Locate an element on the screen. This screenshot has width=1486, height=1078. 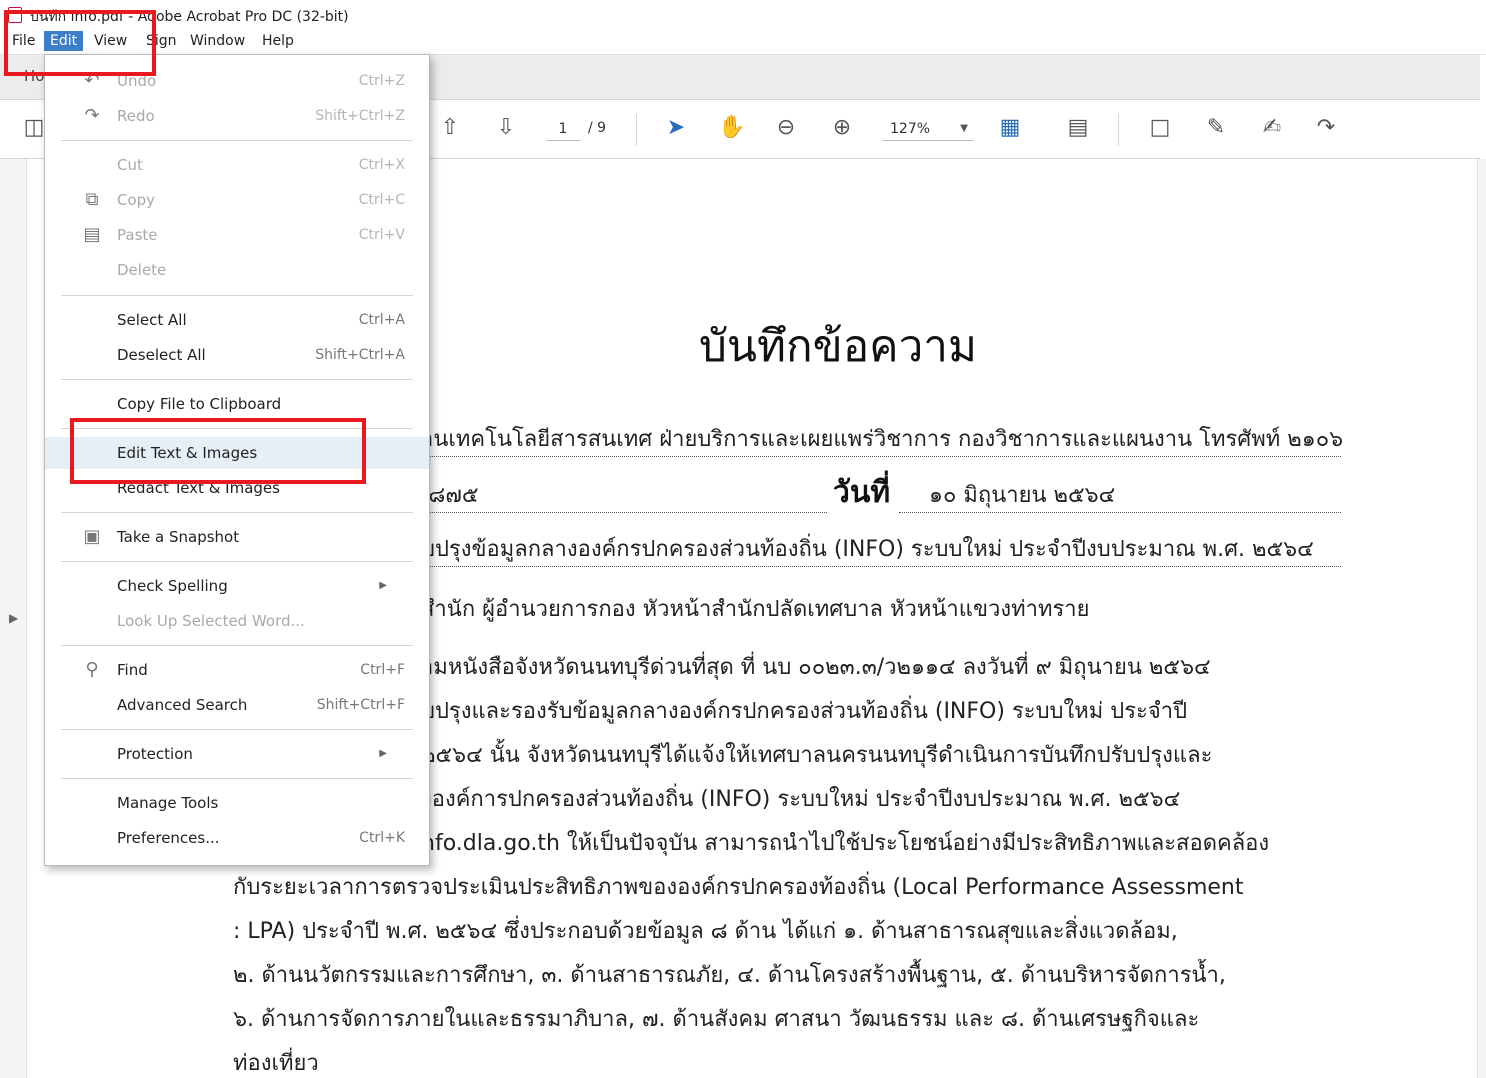
menu-item-paste: ▤ Paste Ctrl+V is located at coordinates (237, 235).